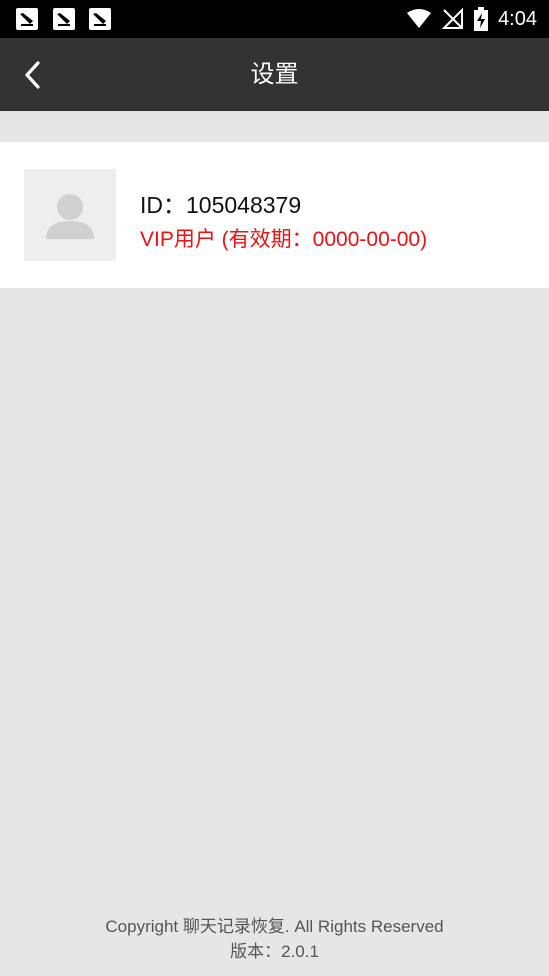  I want to click on vip-status: VIP用户 (有效期：0000-00-00), so click(284, 239).